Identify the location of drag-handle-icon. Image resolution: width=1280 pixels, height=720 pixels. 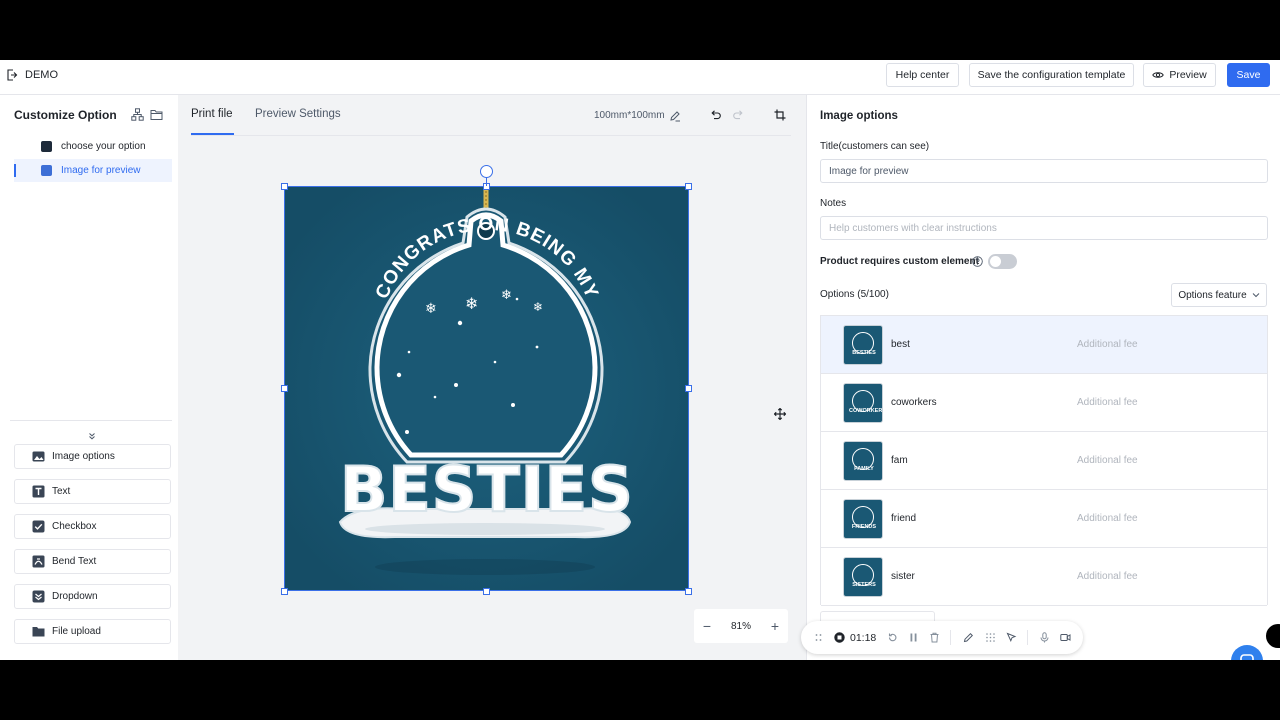
(818, 637).